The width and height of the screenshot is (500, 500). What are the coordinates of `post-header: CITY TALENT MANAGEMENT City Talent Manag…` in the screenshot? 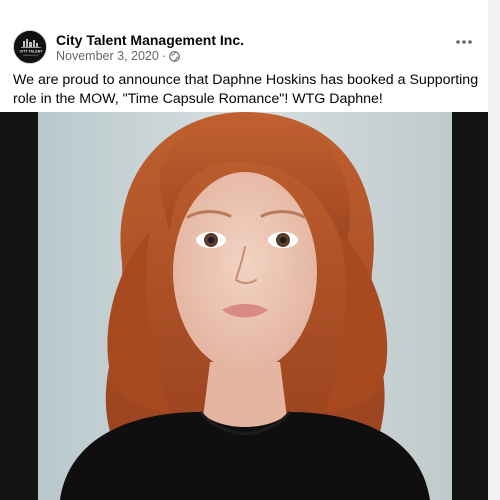 It's located at (250, 34).